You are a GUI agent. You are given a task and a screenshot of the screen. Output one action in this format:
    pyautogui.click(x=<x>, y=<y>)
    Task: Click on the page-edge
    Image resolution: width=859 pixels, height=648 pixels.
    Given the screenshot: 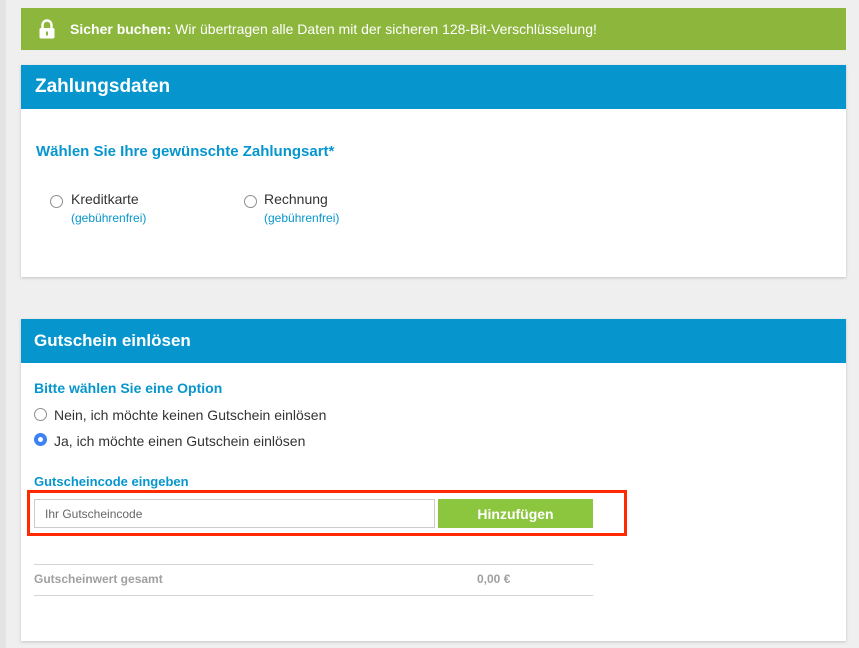 What is the action you would take?
    pyautogui.click(x=3, y=324)
    